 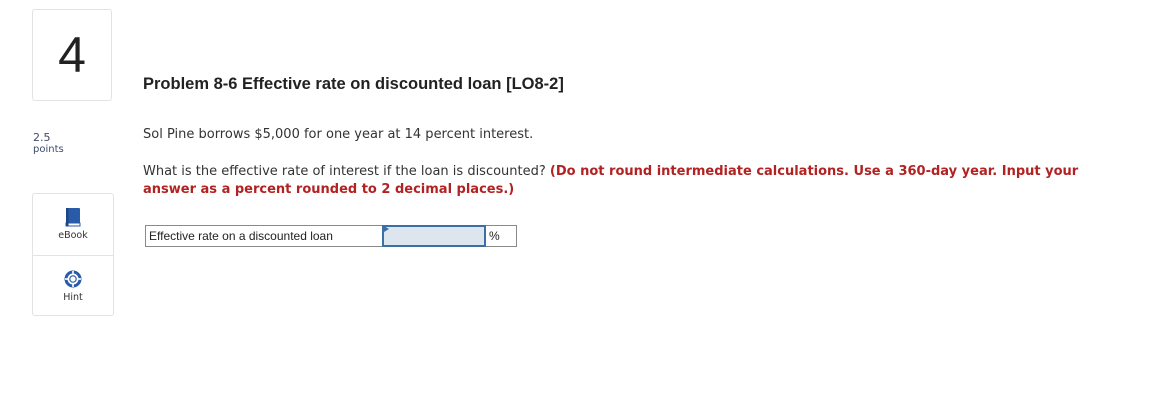 I want to click on answer-input-wrapper, so click(x=434, y=236).